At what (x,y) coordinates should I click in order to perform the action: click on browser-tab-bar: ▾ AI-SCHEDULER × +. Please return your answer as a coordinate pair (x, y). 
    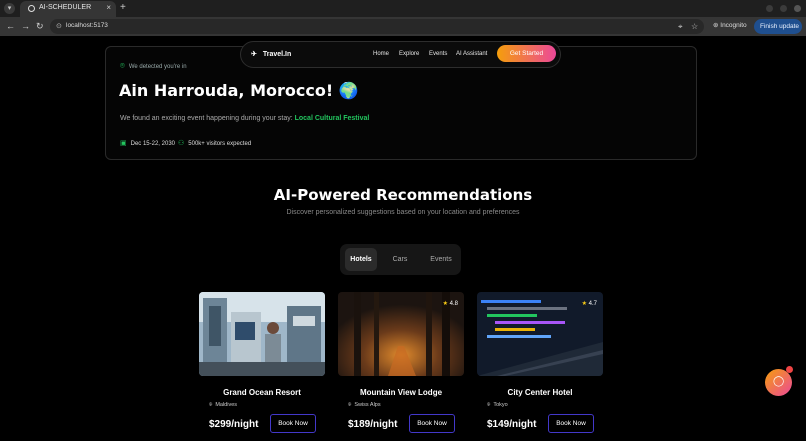
    Looking at the image, I should click on (403, 8).